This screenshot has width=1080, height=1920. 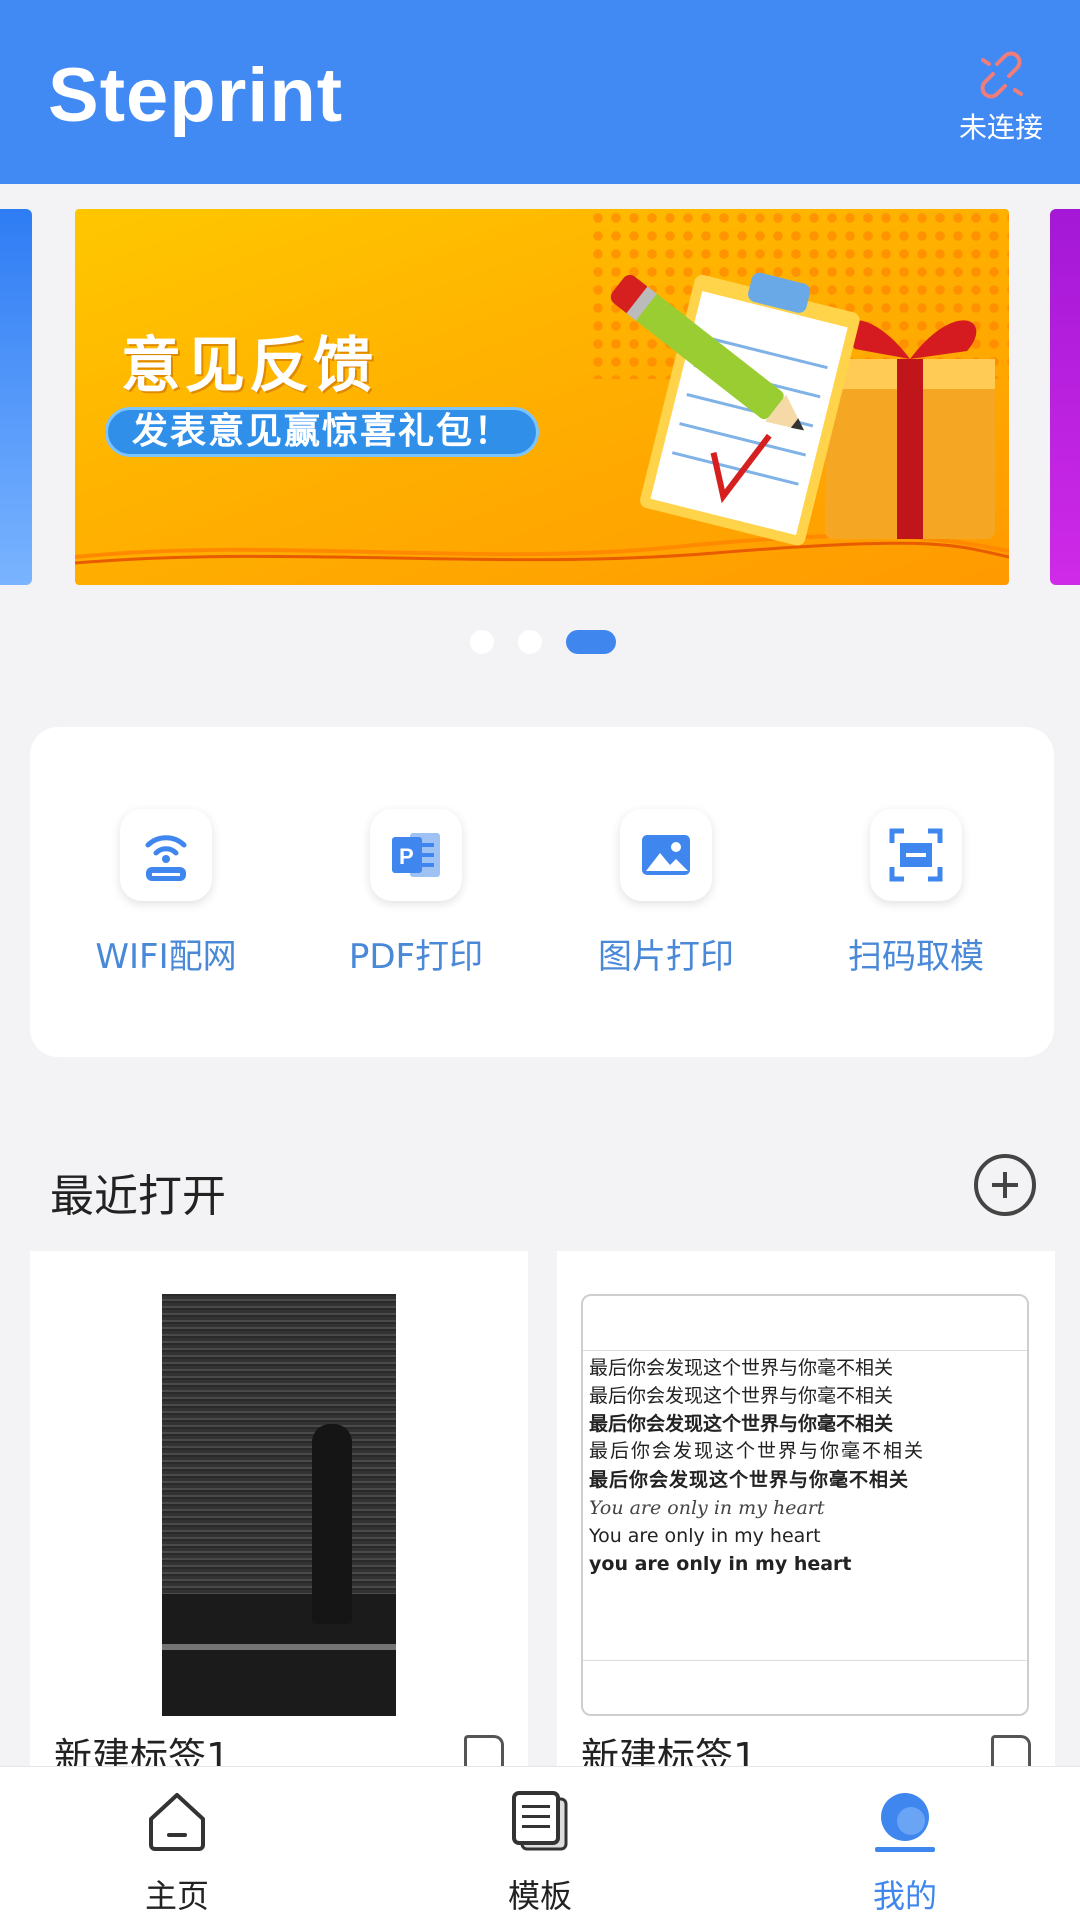 I want to click on carousel-indicator, so click(x=540, y=643).